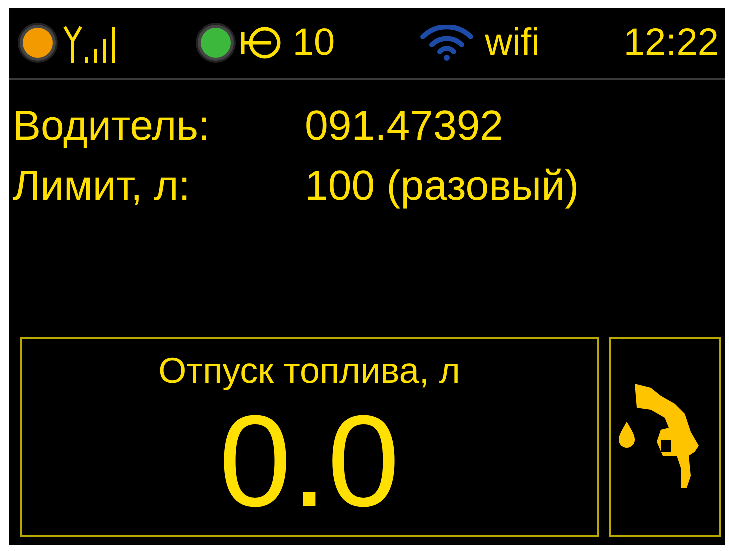  What do you see at coordinates (442, 186) in the screenshot?
I see `field-value: 100 (разовый)` at bounding box center [442, 186].